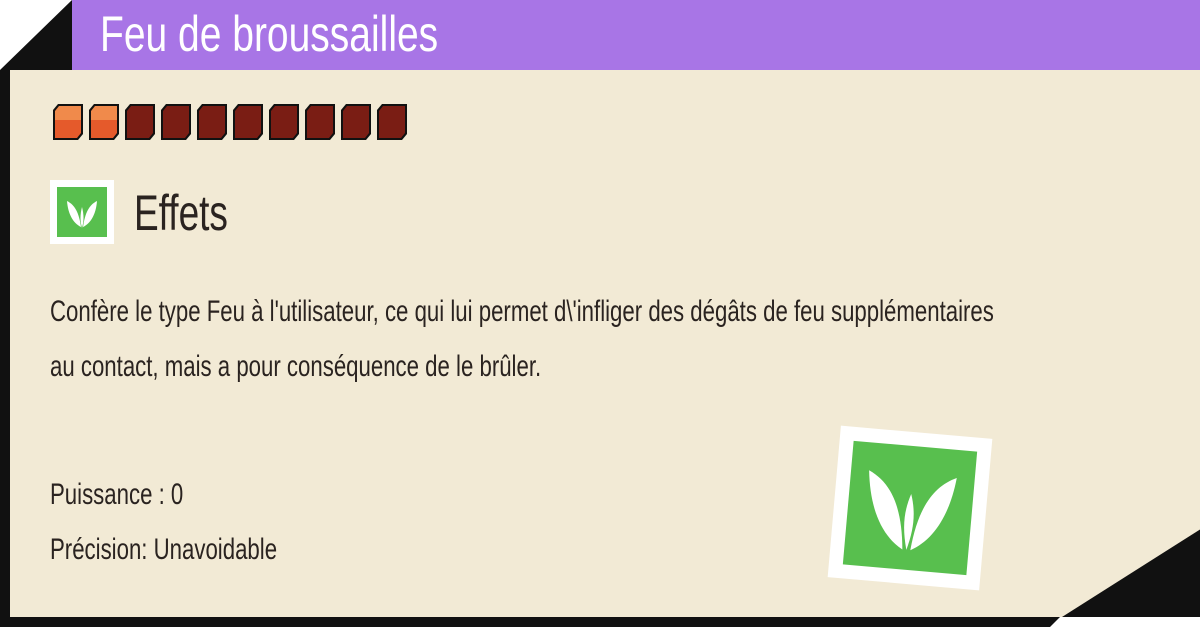  What do you see at coordinates (181, 213) in the screenshot?
I see `effects-heading: Effets` at bounding box center [181, 213].